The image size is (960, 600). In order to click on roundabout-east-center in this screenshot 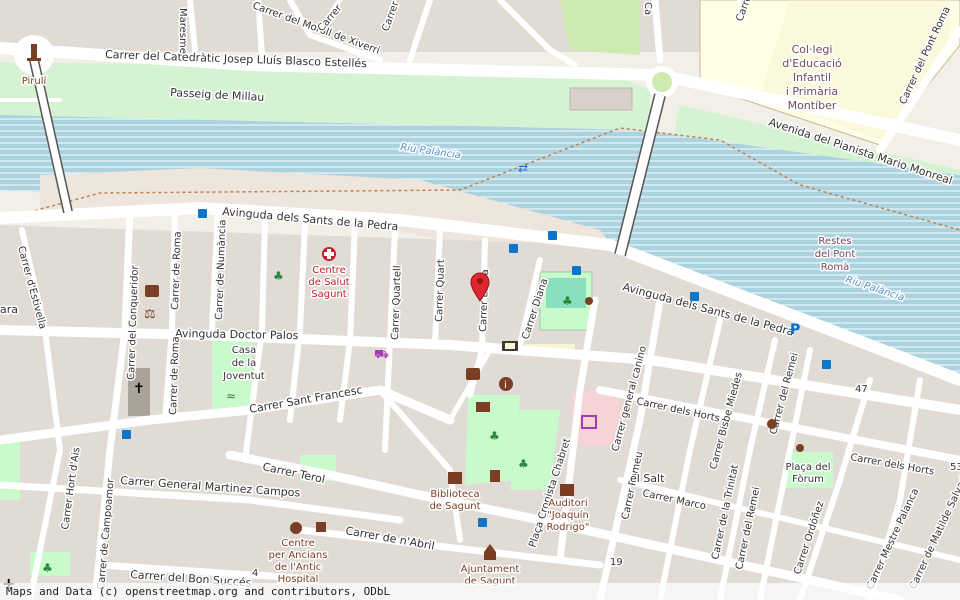, I will do `click(662, 82)`.